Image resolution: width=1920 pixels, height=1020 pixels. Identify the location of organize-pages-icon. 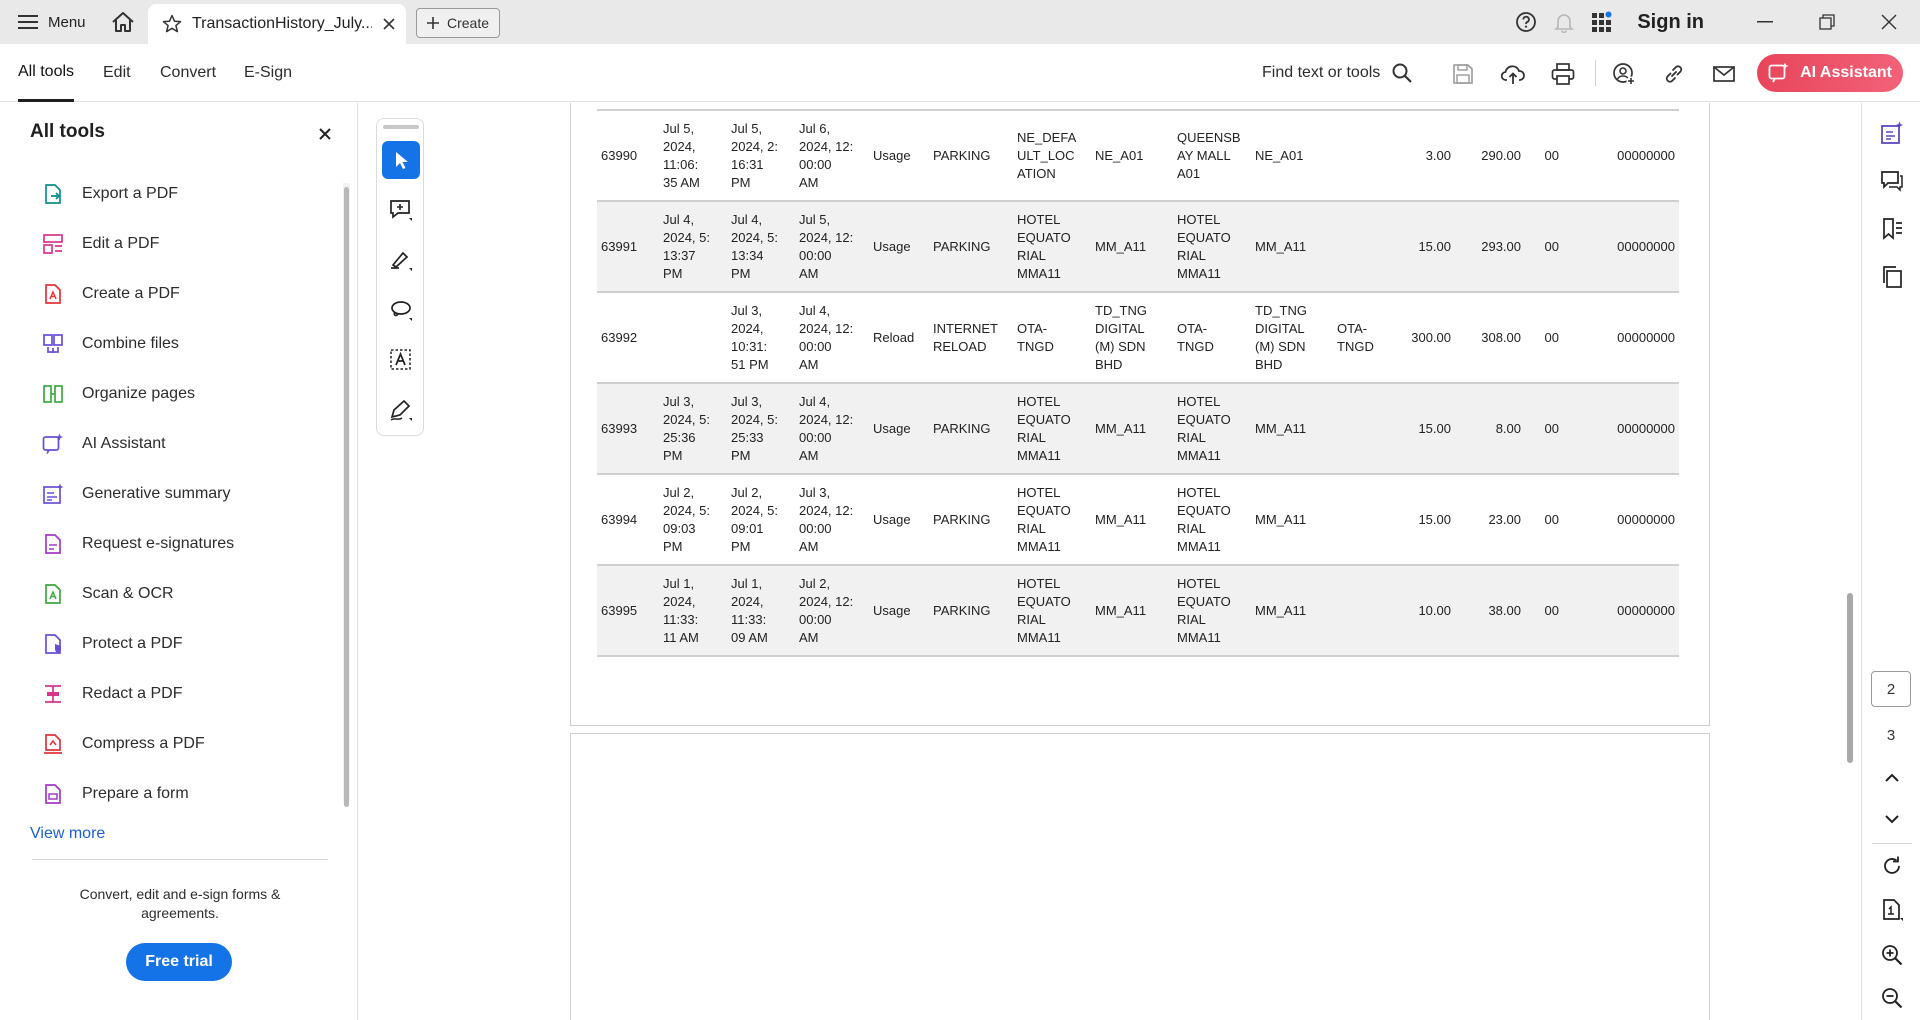
(53, 394).